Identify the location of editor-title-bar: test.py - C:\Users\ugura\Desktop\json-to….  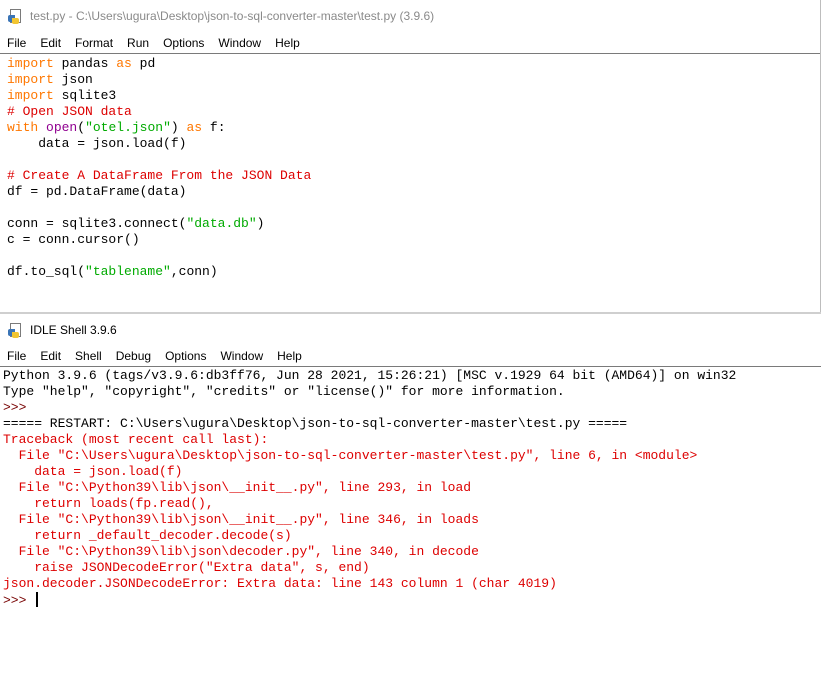
(410, 16).